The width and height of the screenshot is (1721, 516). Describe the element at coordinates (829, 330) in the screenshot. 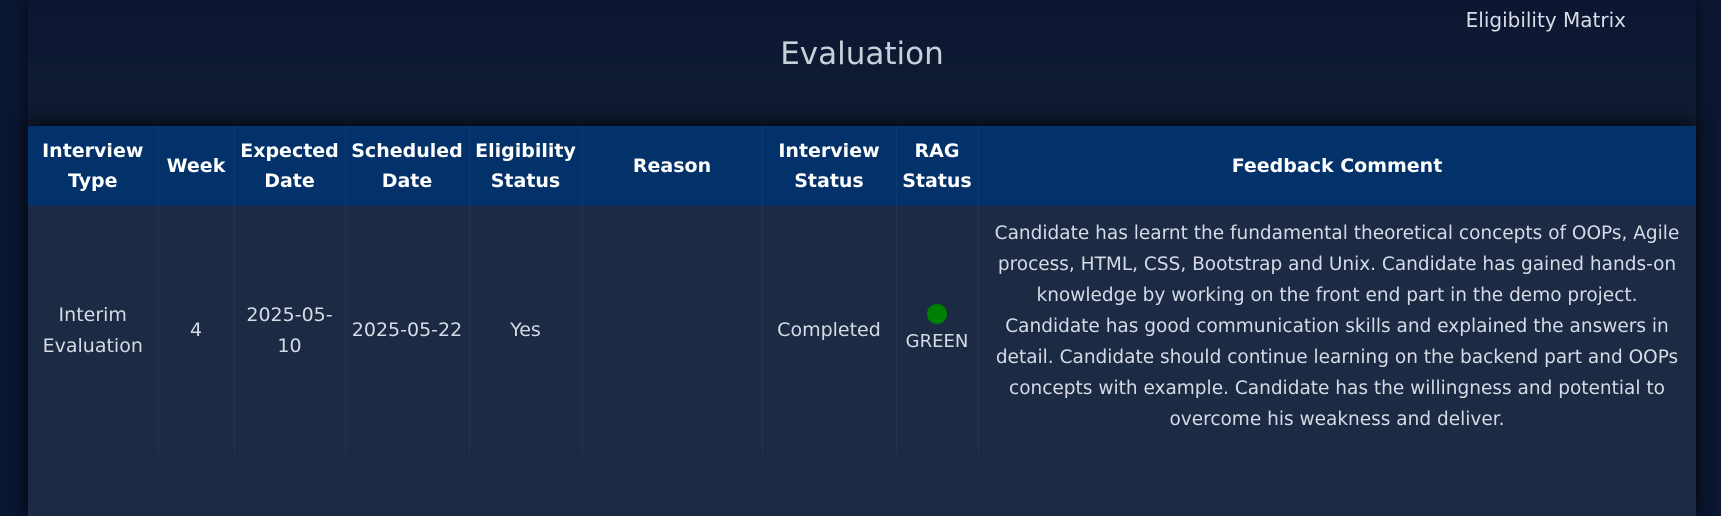

I see `cell-interview-status: Completed` at that location.